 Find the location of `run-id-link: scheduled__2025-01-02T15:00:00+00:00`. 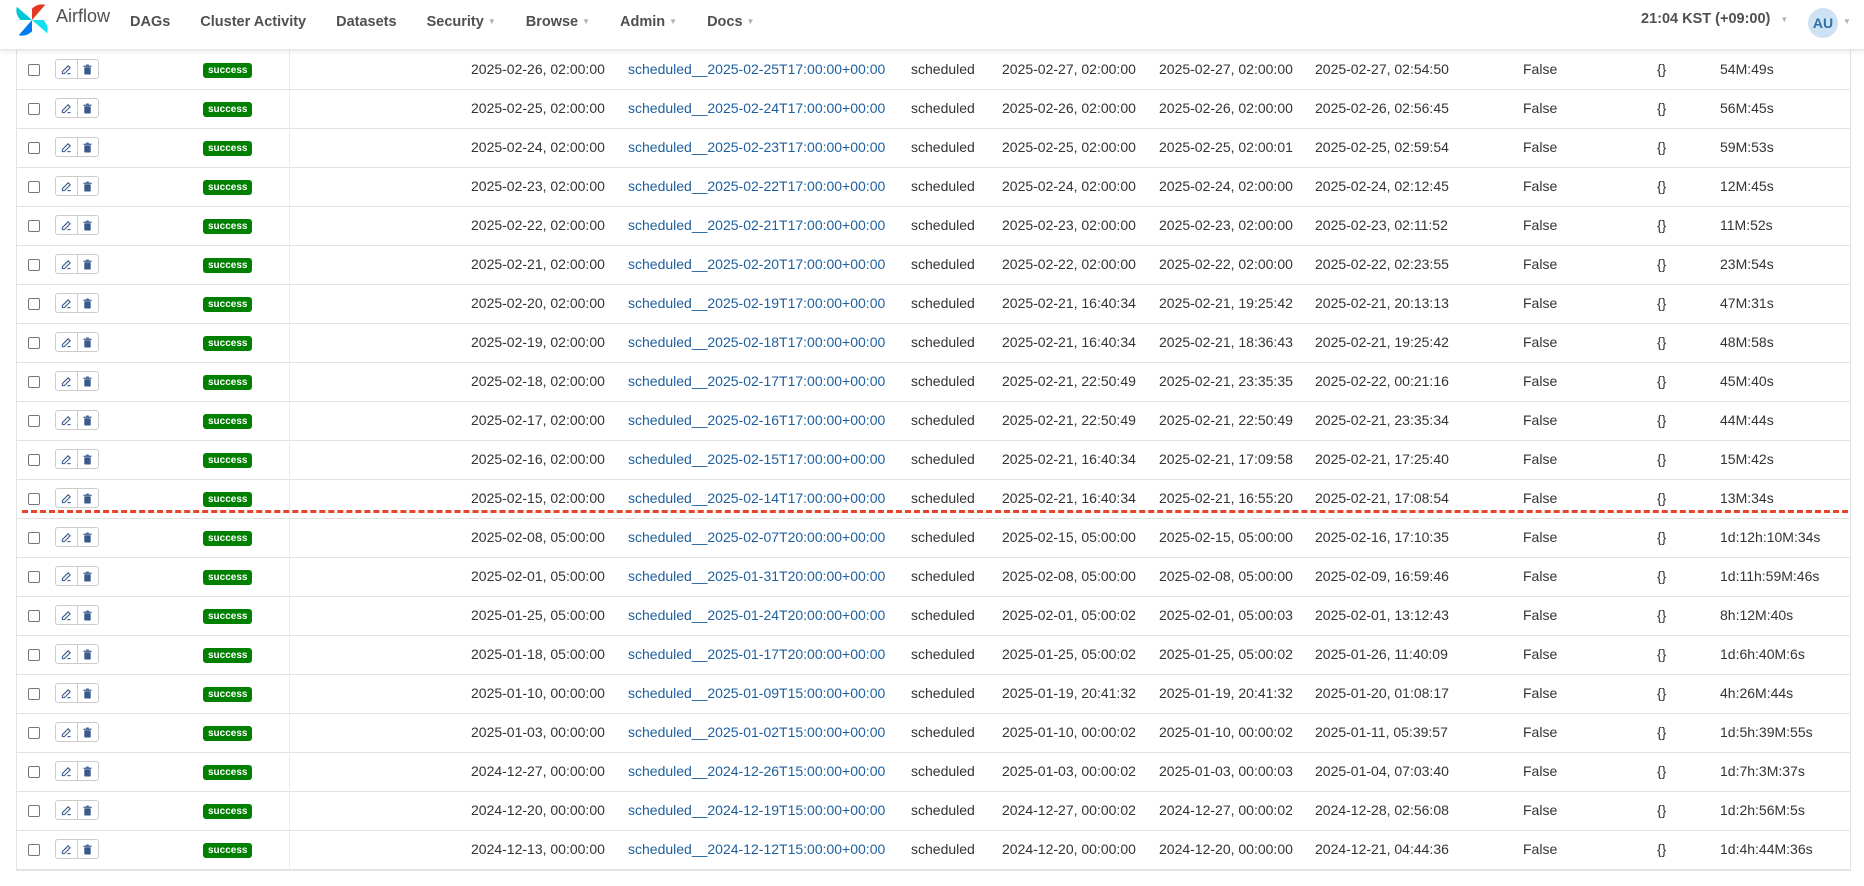

run-id-link: scheduled__2025-01-02T15:00:00+00:00 is located at coordinates (756, 732).